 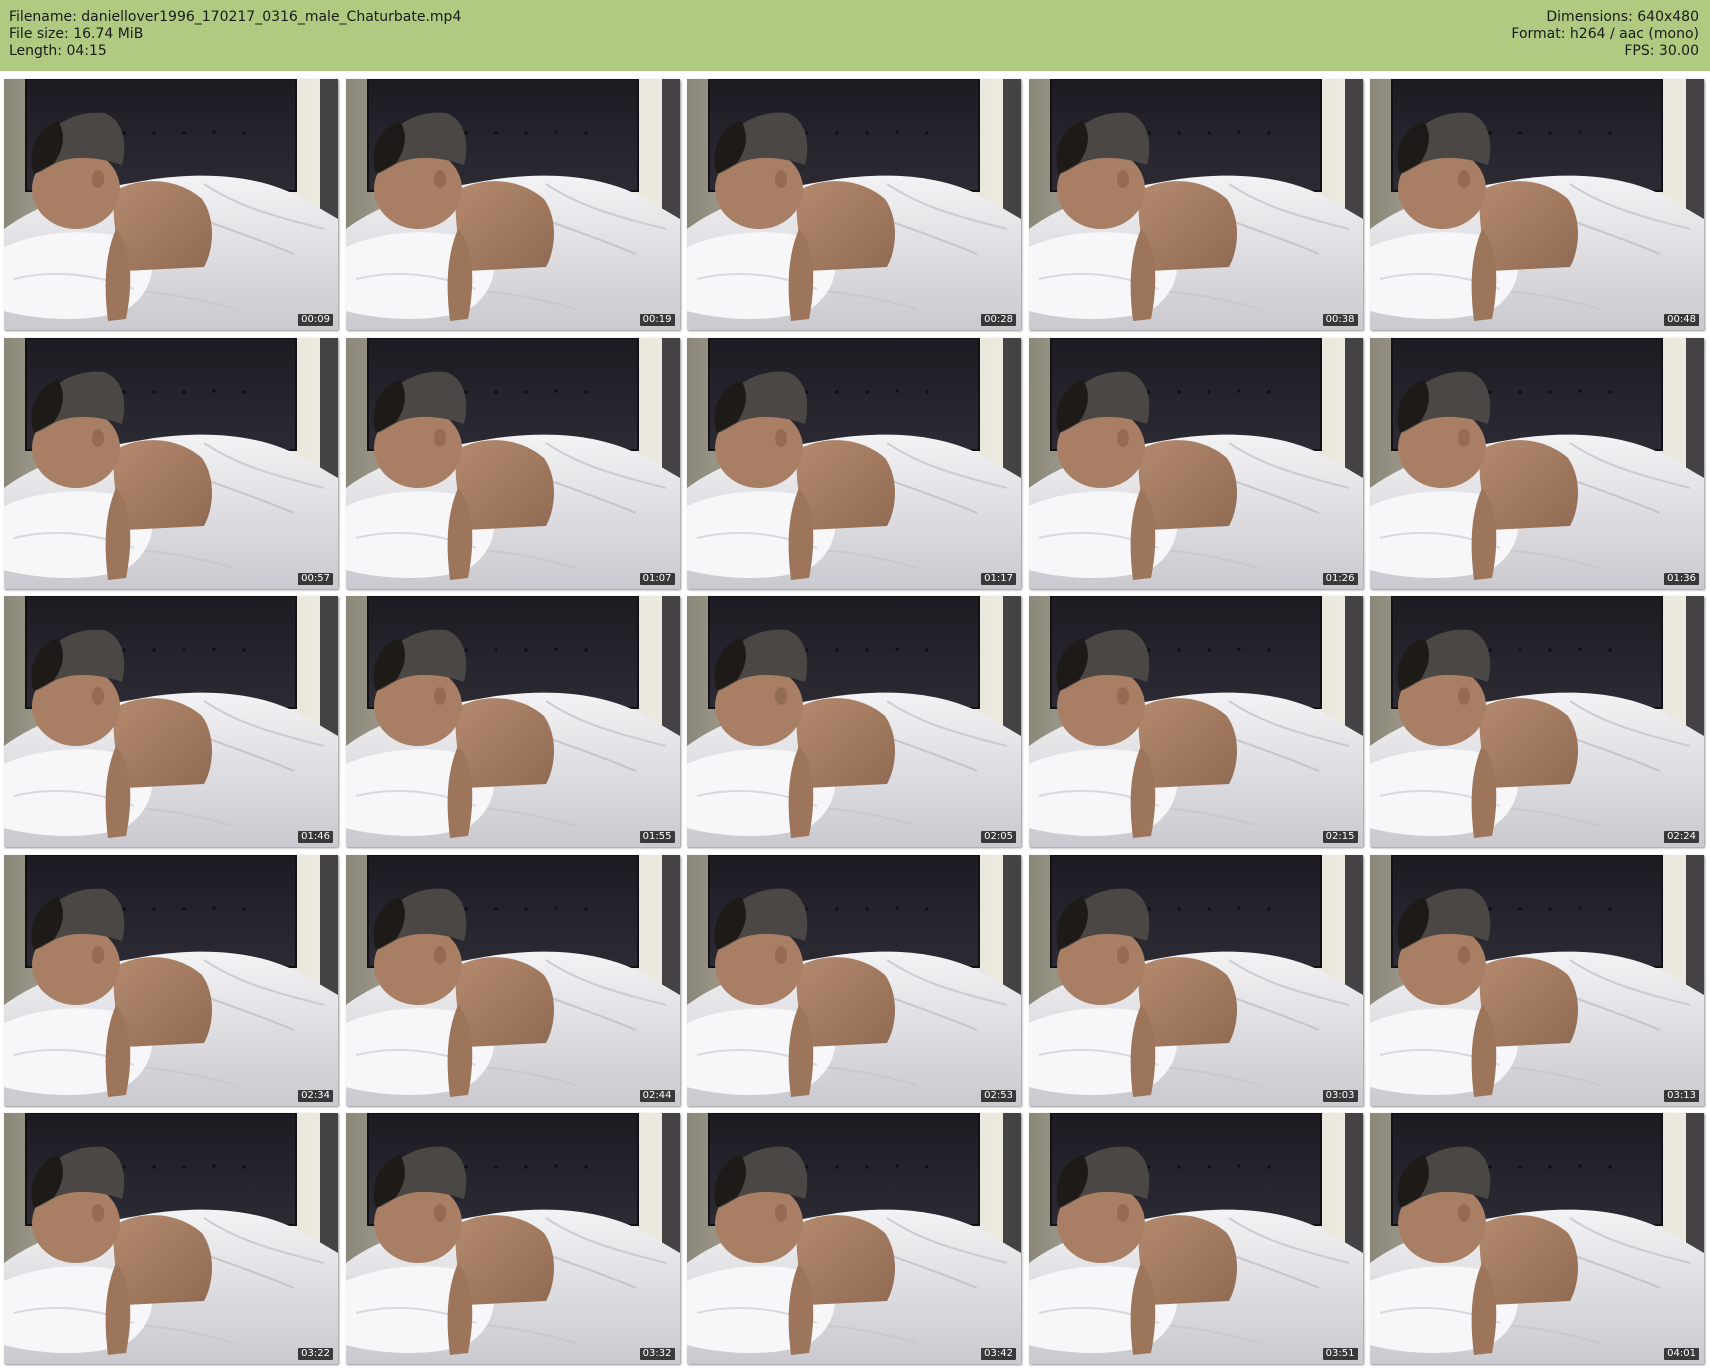 I want to click on thumbnail: 02:24, so click(x=1537, y=721).